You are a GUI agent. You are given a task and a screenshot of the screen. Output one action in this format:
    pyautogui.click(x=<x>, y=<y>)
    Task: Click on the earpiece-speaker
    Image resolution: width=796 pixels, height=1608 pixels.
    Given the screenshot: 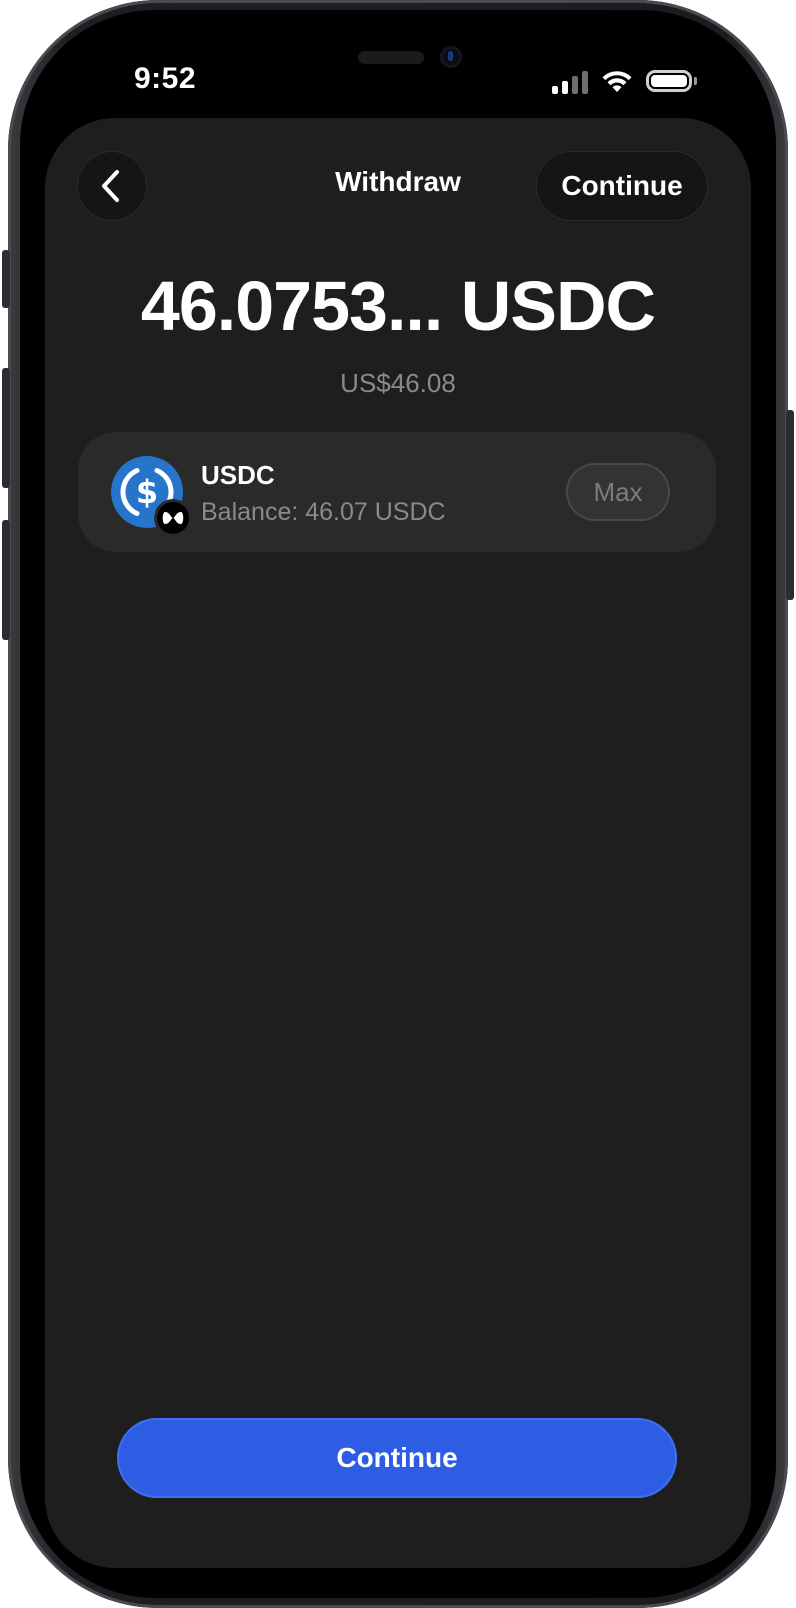 What is the action you would take?
    pyautogui.click(x=391, y=57)
    